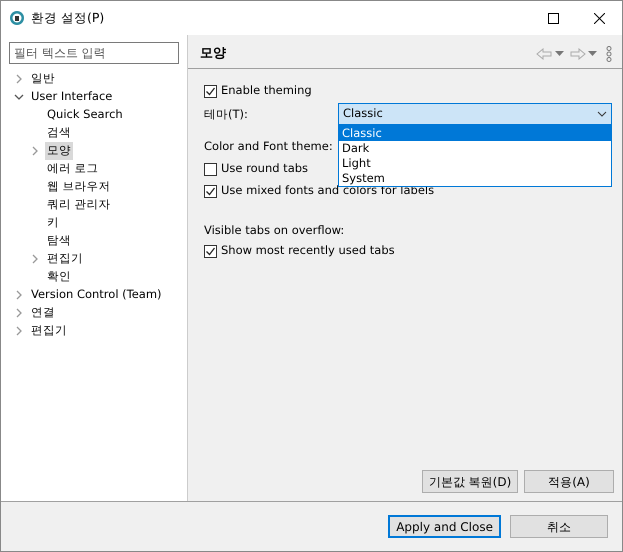  What do you see at coordinates (264, 169) in the screenshot?
I see `checkbox-label: Use round tabs` at bounding box center [264, 169].